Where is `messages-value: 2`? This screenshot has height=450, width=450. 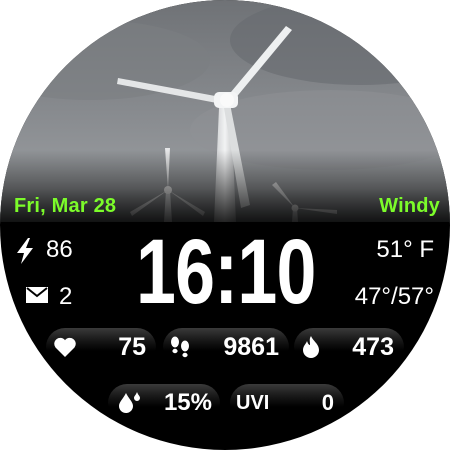
messages-value: 2 is located at coordinates (66, 296).